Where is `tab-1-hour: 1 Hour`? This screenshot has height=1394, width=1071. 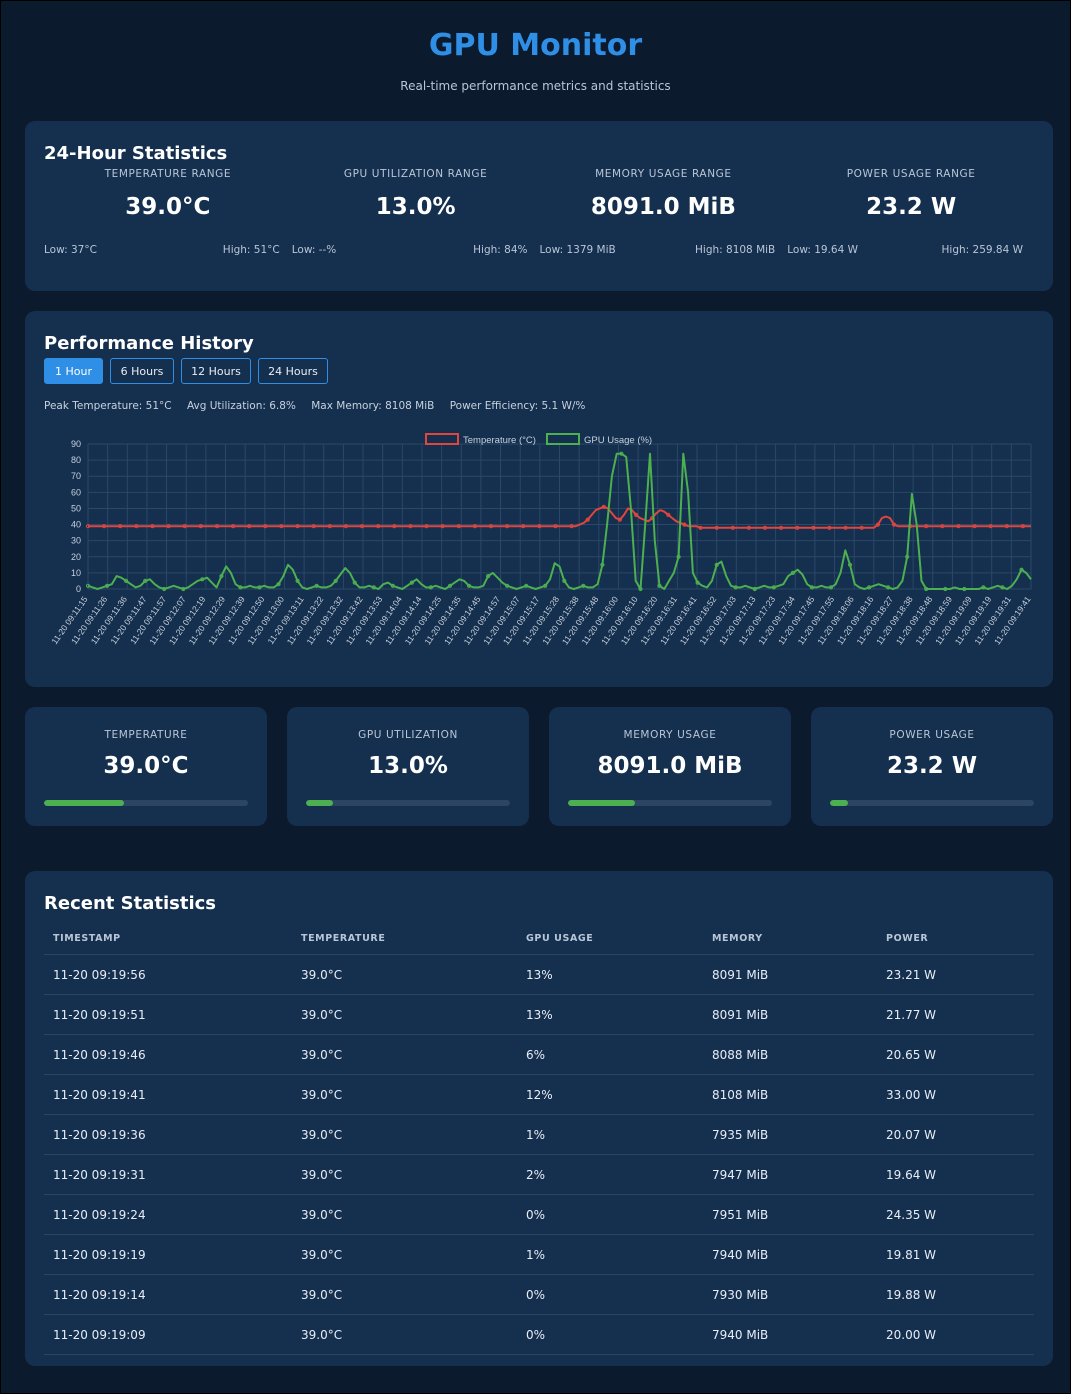
tab-1-hour: 1 Hour is located at coordinates (73, 371).